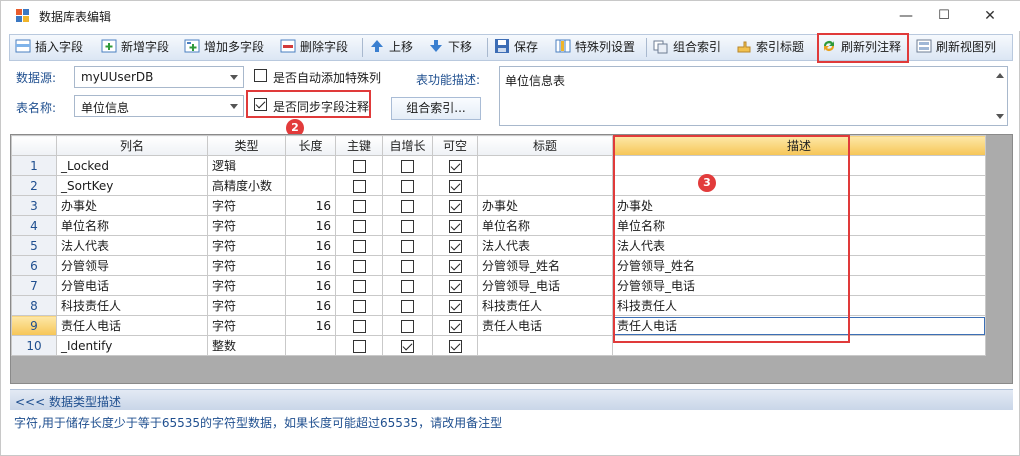 The height and width of the screenshot is (456, 1020). Describe the element at coordinates (770, 47) in the screenshot. I see `index-title-button: 索引标题` at that location.